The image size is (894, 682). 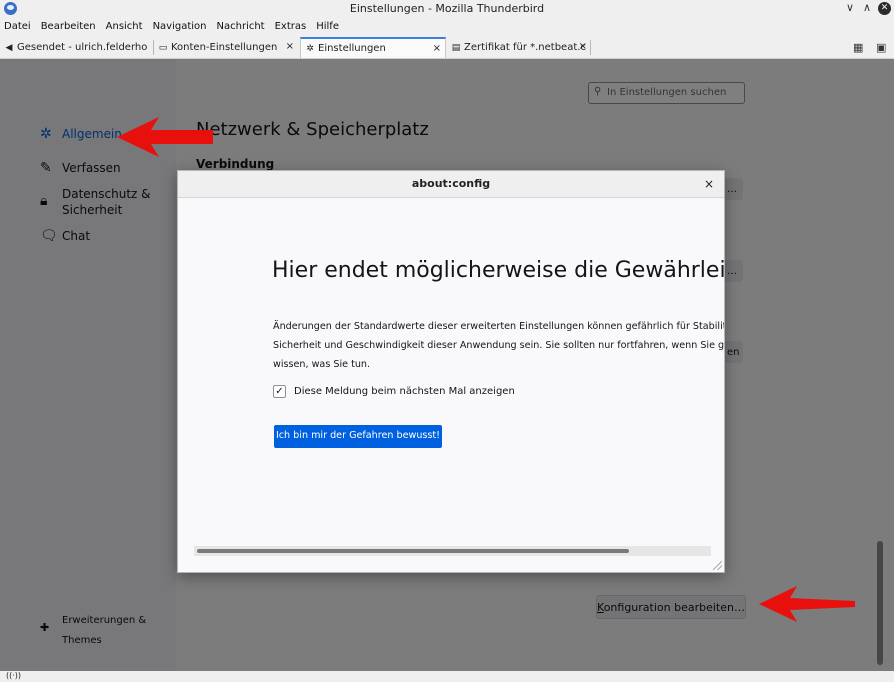 I want to click on activity-icon: ((·)), so click(x=14, y=675).